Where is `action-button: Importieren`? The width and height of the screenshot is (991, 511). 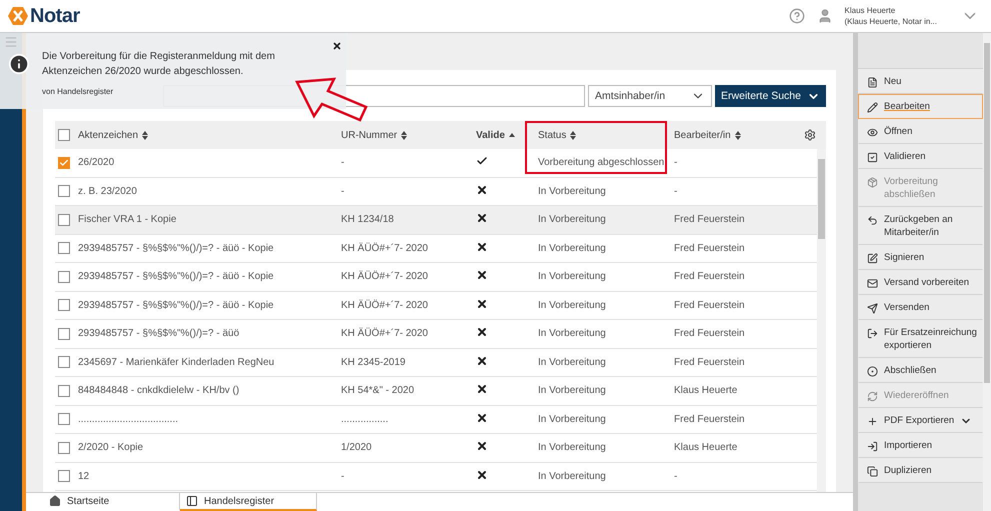 action-button: Importieren is located at coordinates (920, 445).